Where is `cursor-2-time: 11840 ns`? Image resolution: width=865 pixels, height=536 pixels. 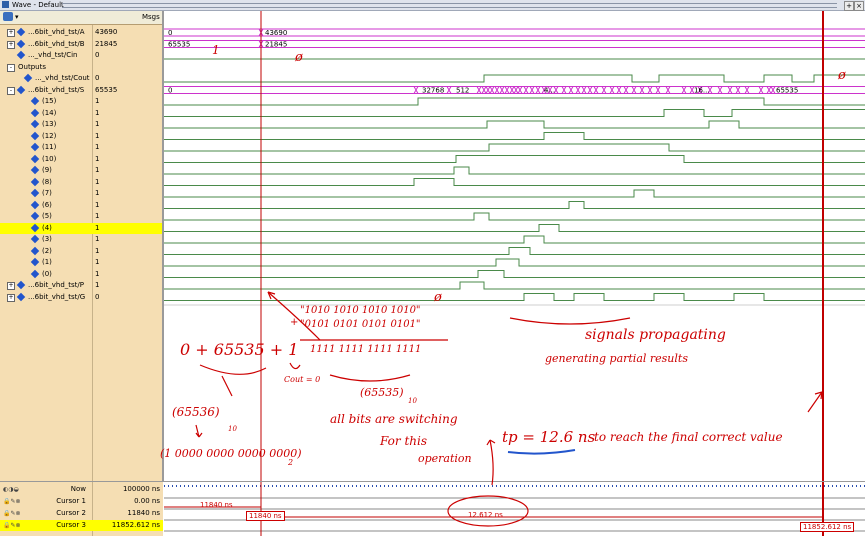 cursor-2-time: 11840 ns is located at coordinates (265, 516).